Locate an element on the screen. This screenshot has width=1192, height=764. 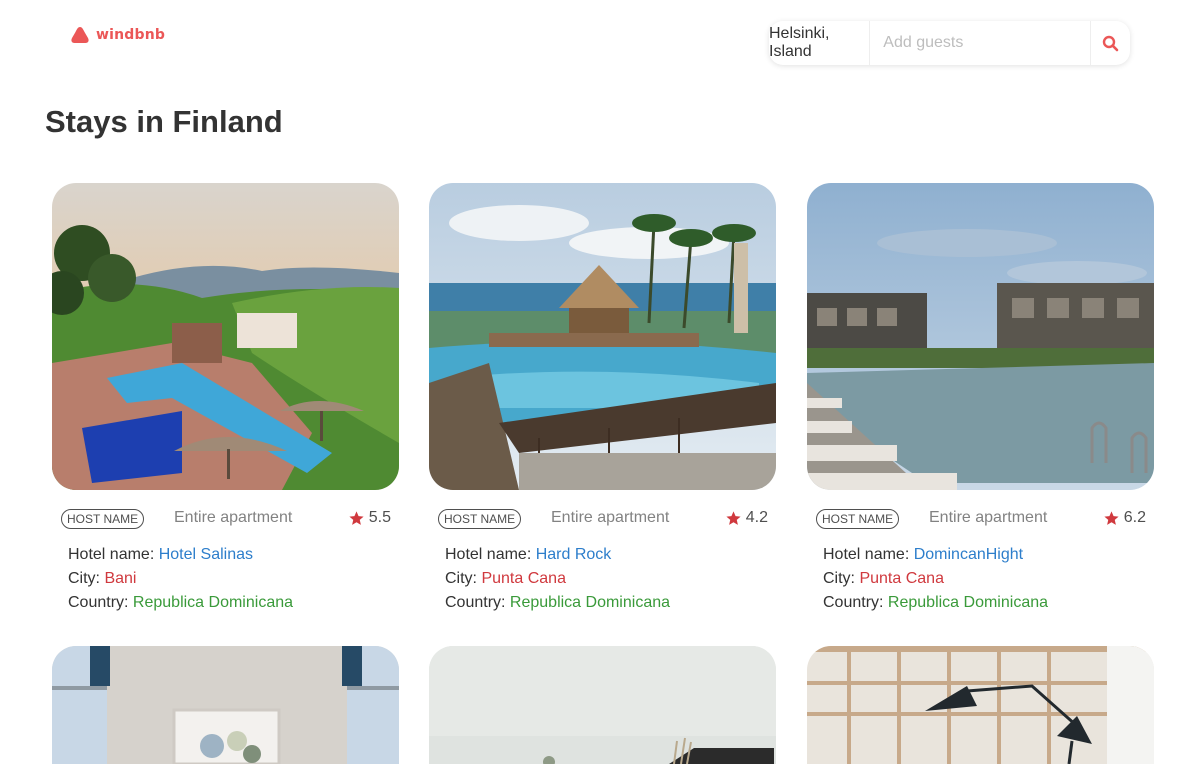
stay-rating: 4.2 is located at coordinates (746, 518).